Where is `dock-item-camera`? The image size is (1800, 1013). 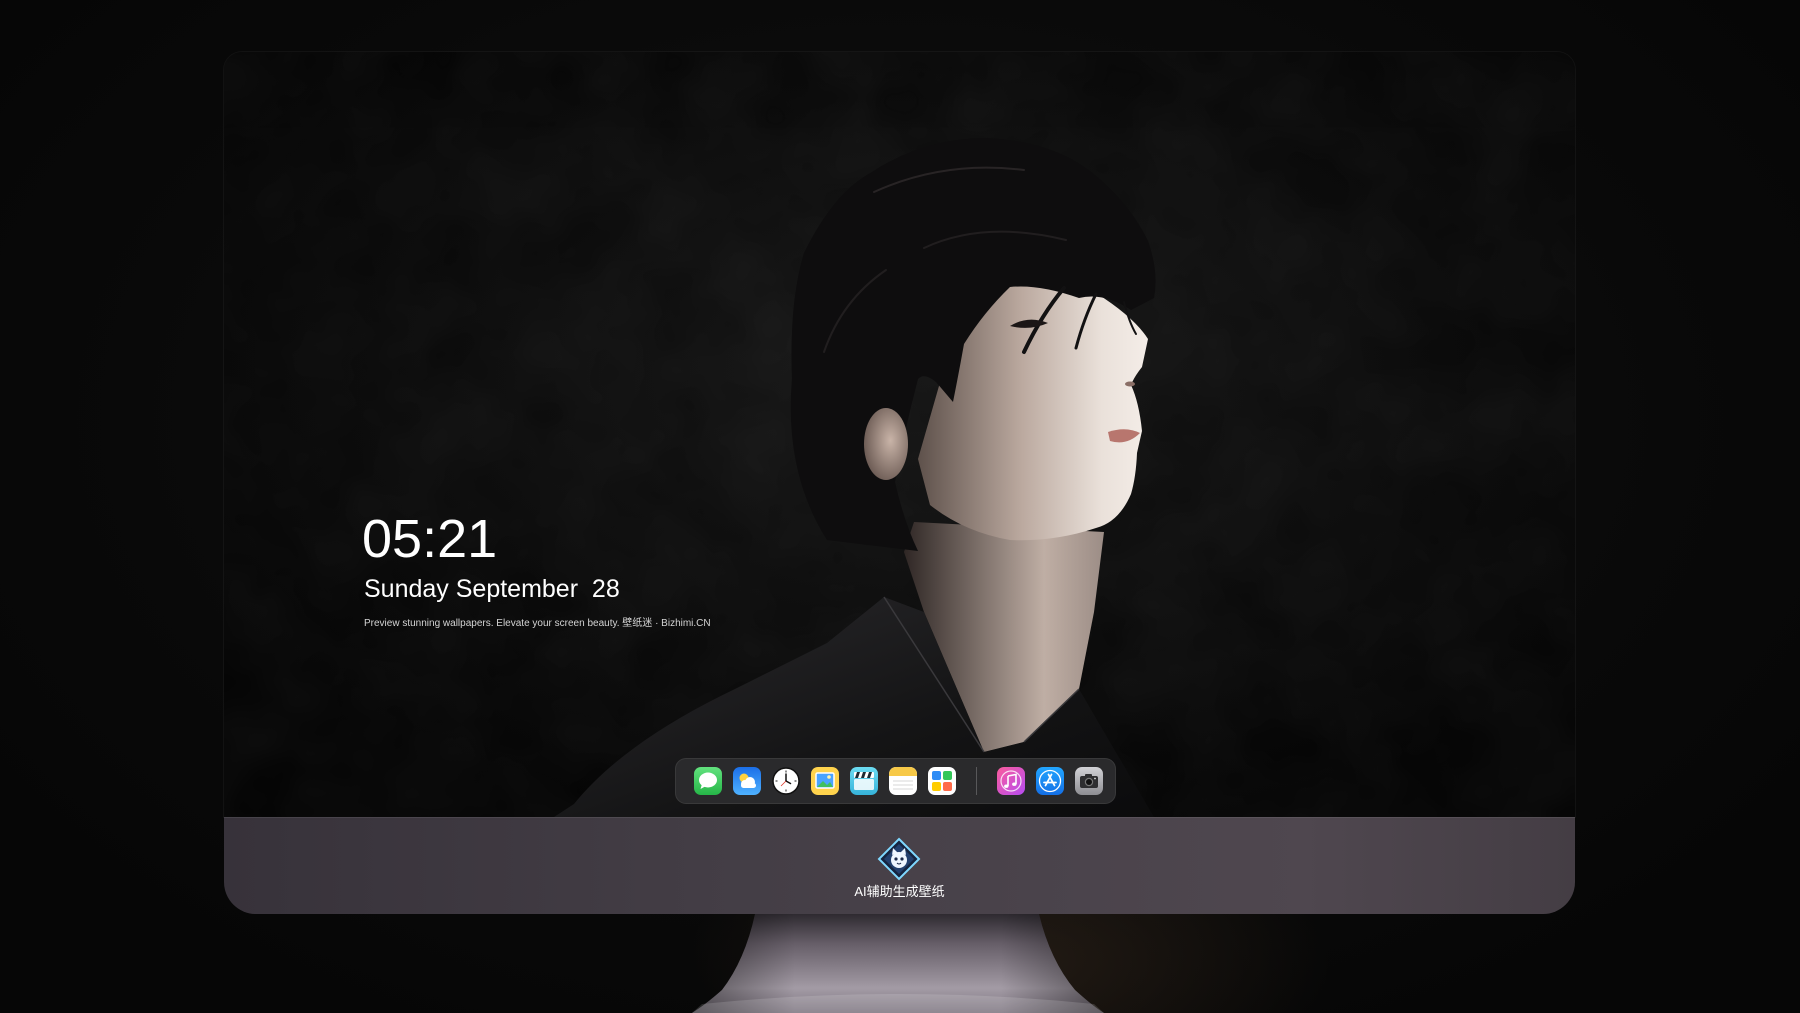 dock-item-camera is located at coordinates (1089, 781).